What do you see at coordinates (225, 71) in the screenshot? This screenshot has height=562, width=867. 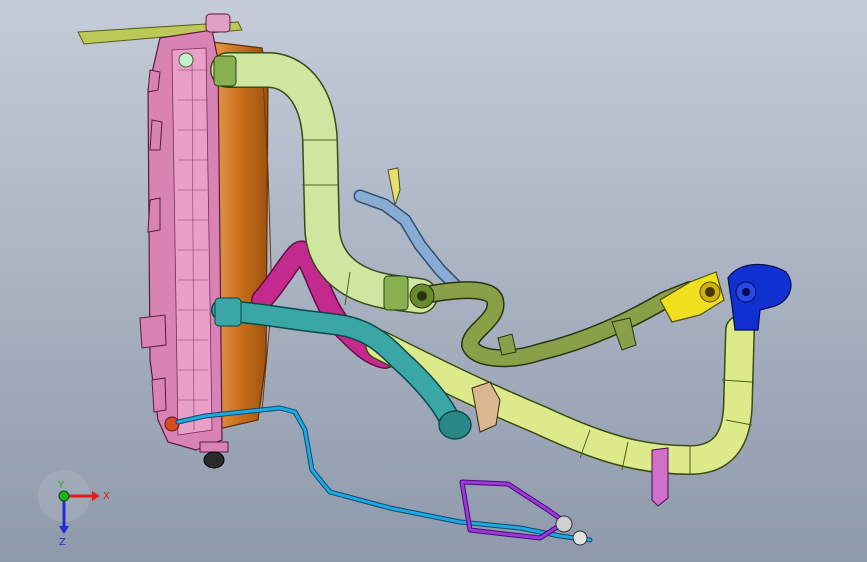 I see `upper-hose-clamp` at bounding box center [225, 71].